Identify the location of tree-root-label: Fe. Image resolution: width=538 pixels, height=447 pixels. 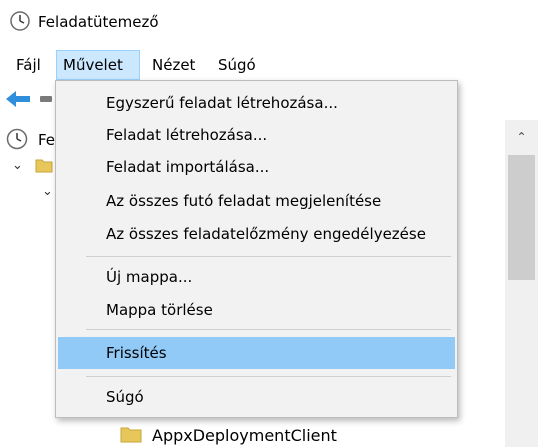
(46, 140).